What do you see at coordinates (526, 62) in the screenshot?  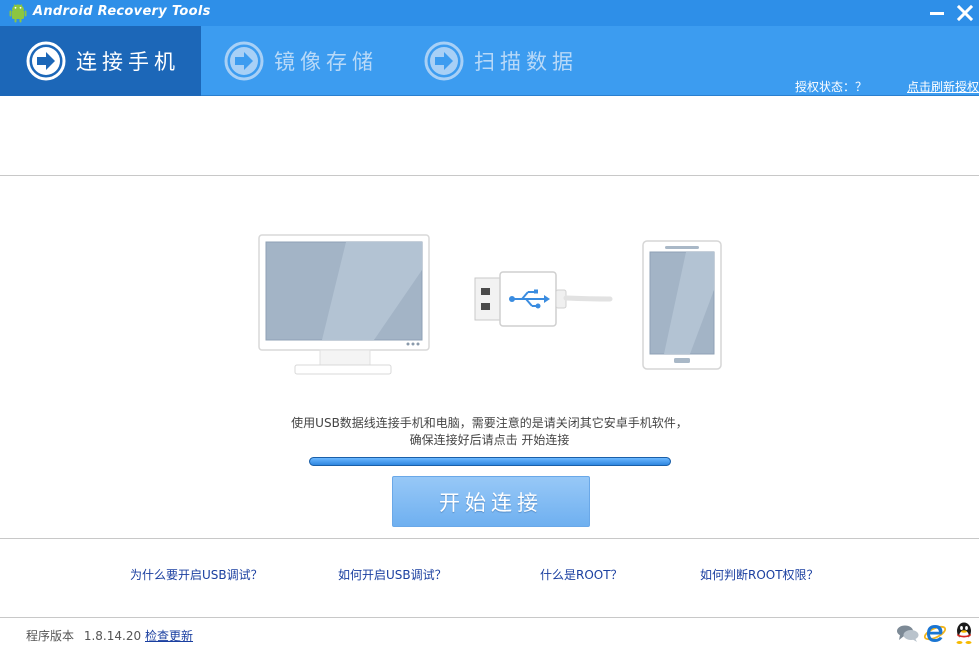 I see `tab-label: 扫描数据` at bounding box center [526, 62].